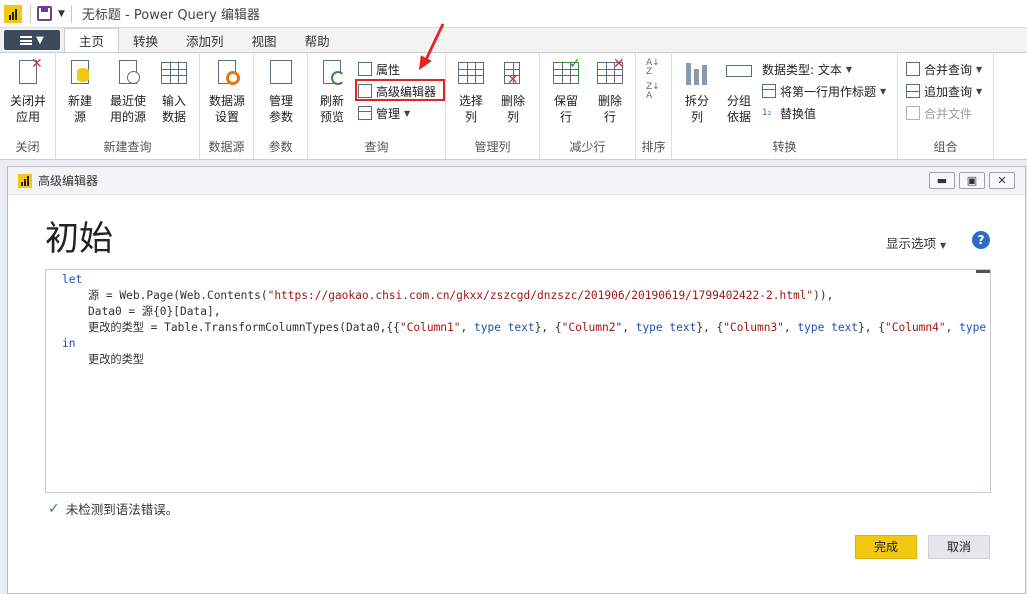 This screenshot has height=594, width=1027. What do you see at coordinates (513, 92) in the screenshot?
I see `remove-columns-button: ✕ 删除 列` at bounding box center [513, 92].